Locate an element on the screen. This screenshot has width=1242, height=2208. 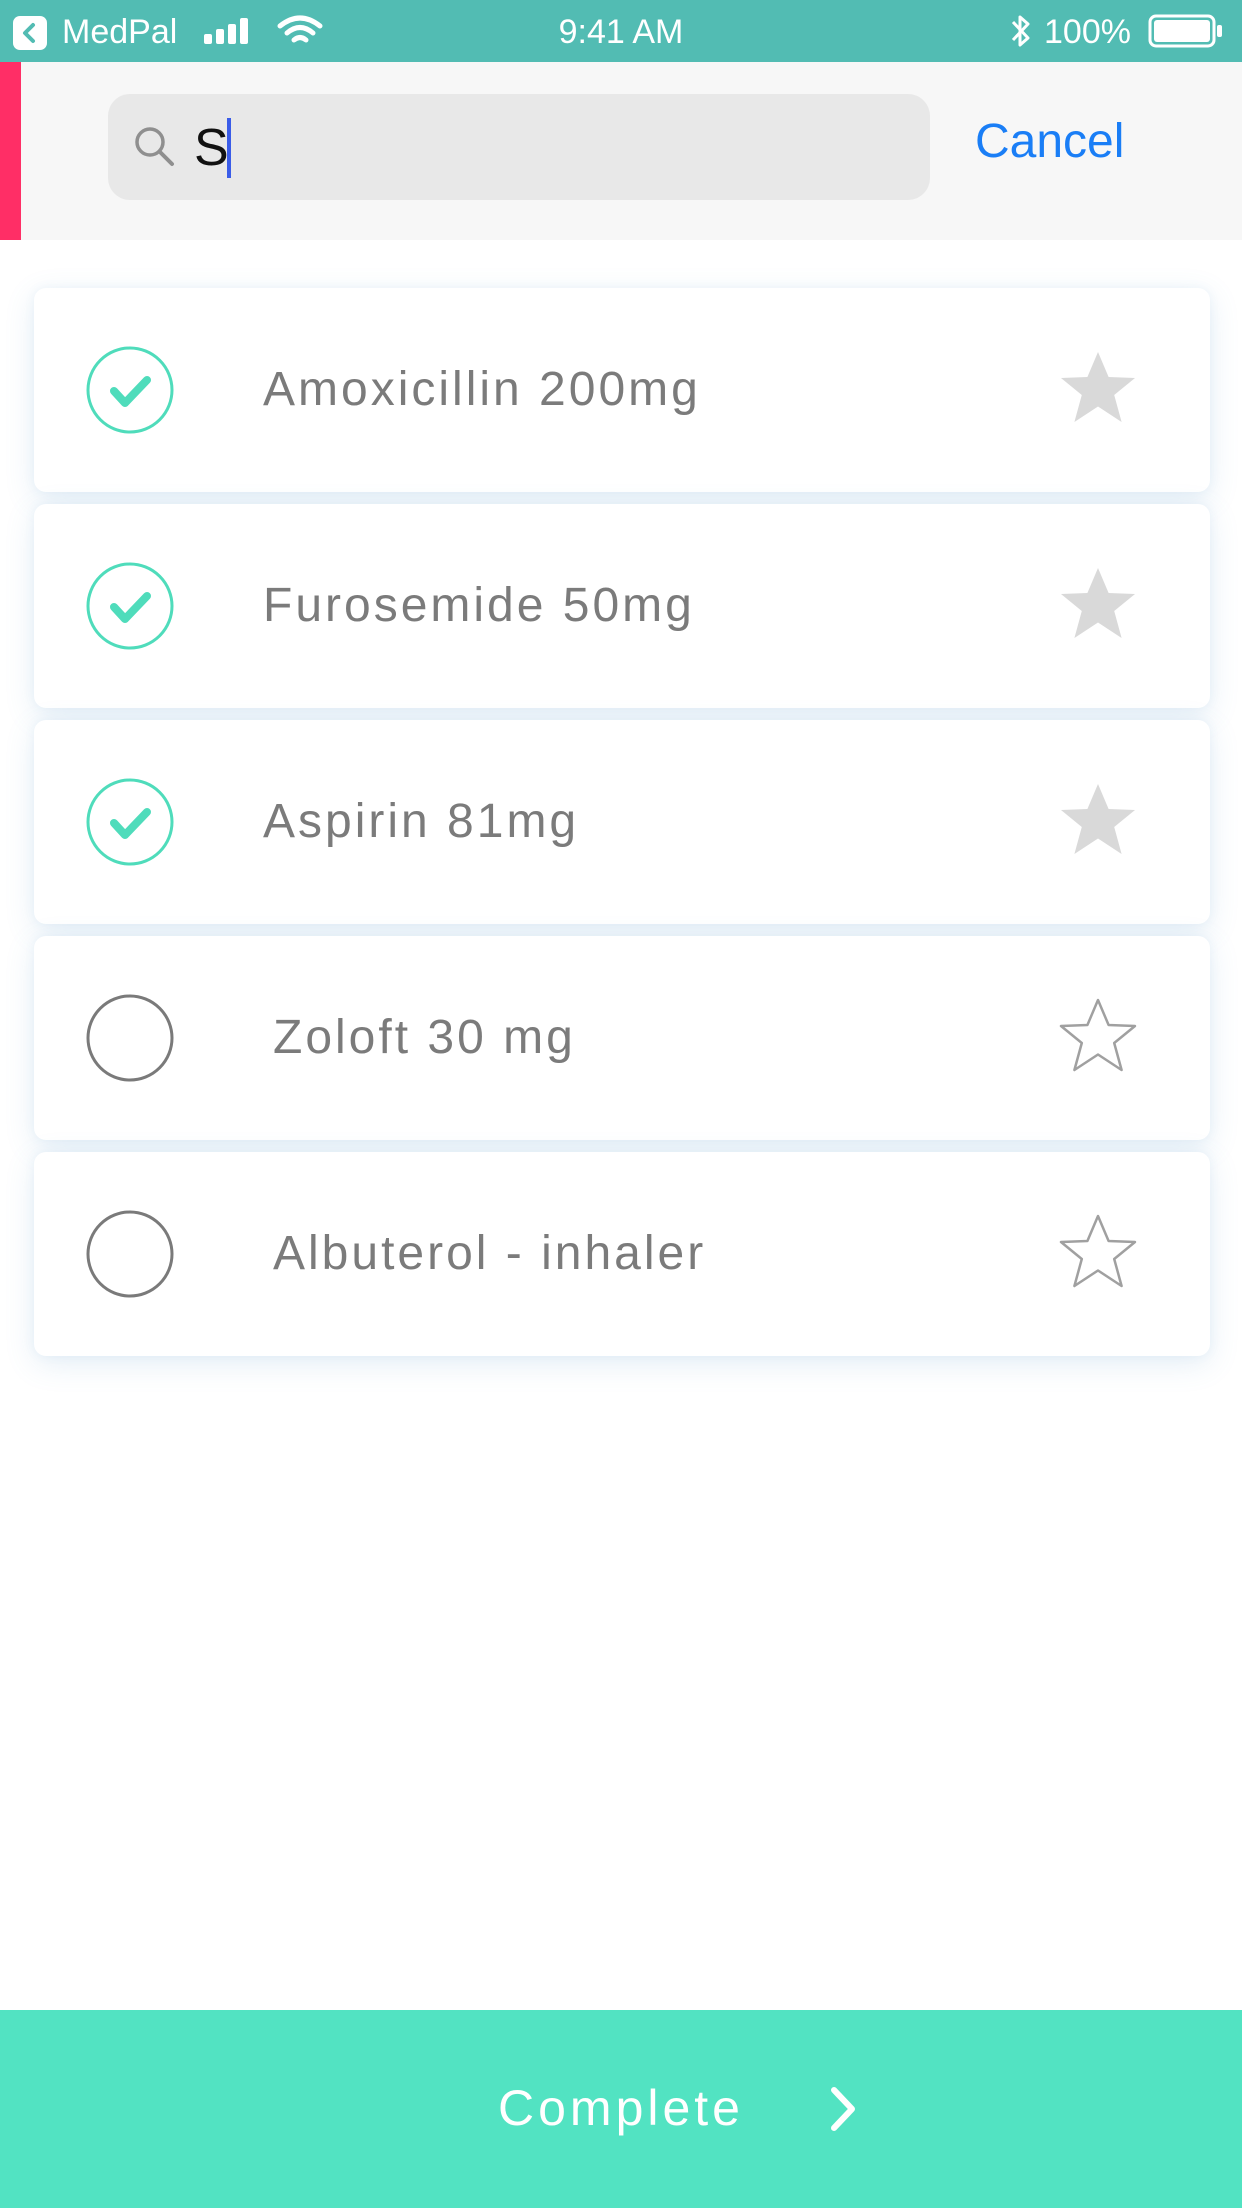
list-item: Zoloft 30 mg is located at coordinates (622, 1038).